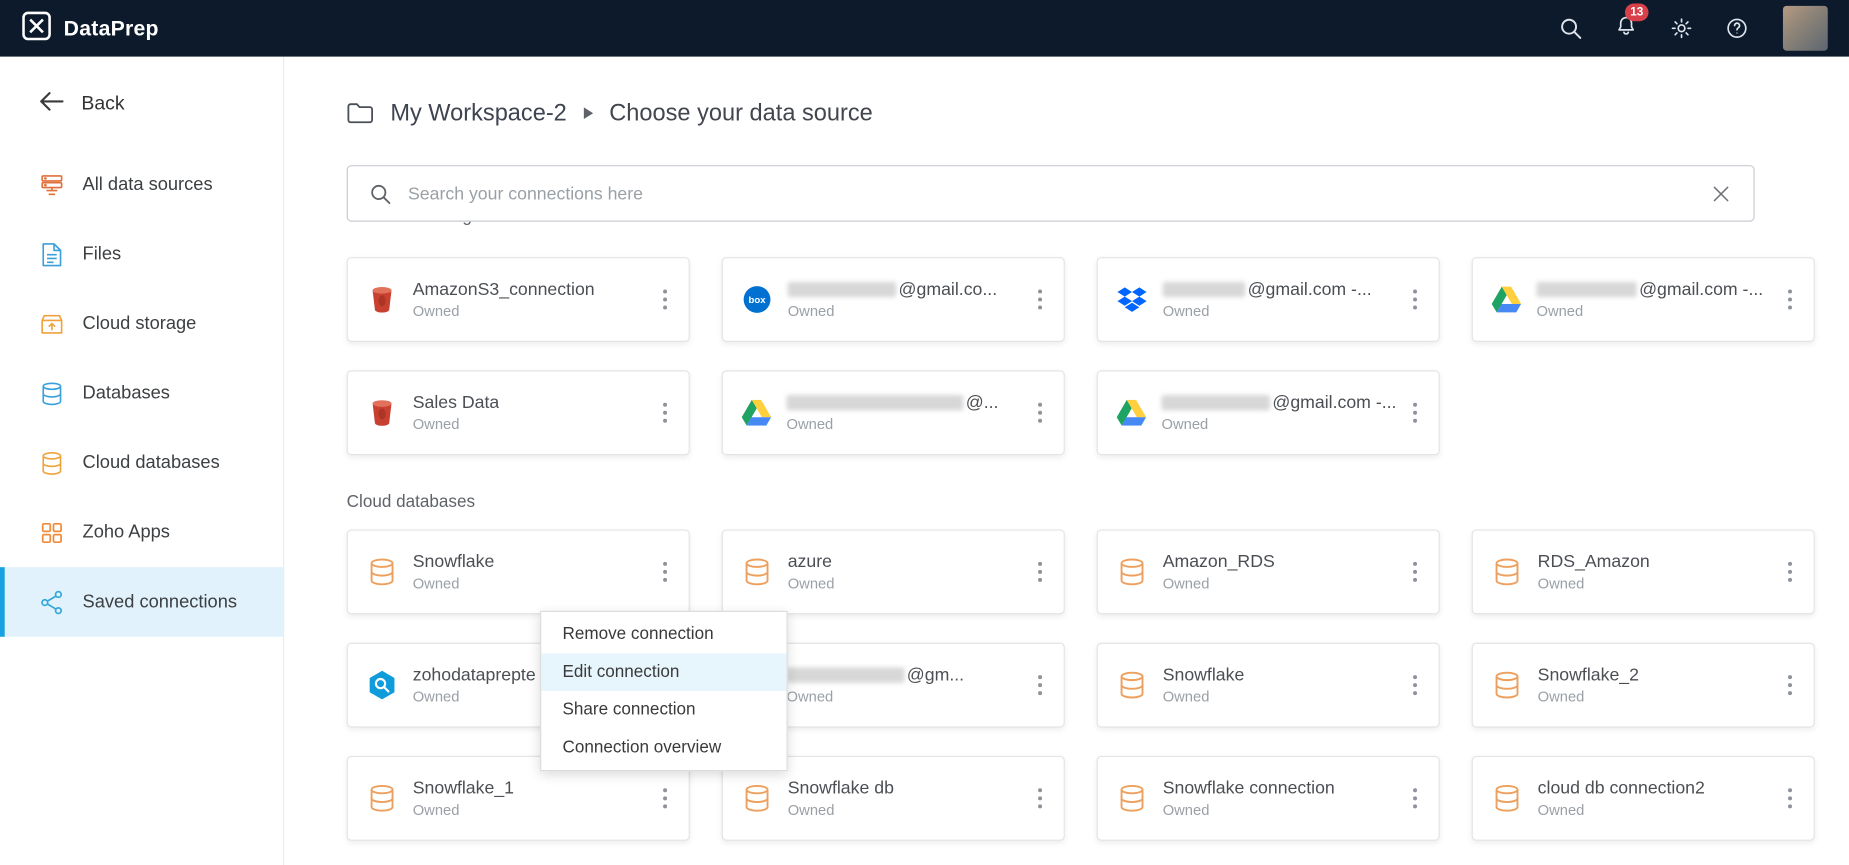 The width and height of the screenshot is (1849, 865). What do you see at coordinates (142, 602) in the screenshot?
I see `sidebar-item-saved-connections: Saved connections` at bounding box center [142, 602].